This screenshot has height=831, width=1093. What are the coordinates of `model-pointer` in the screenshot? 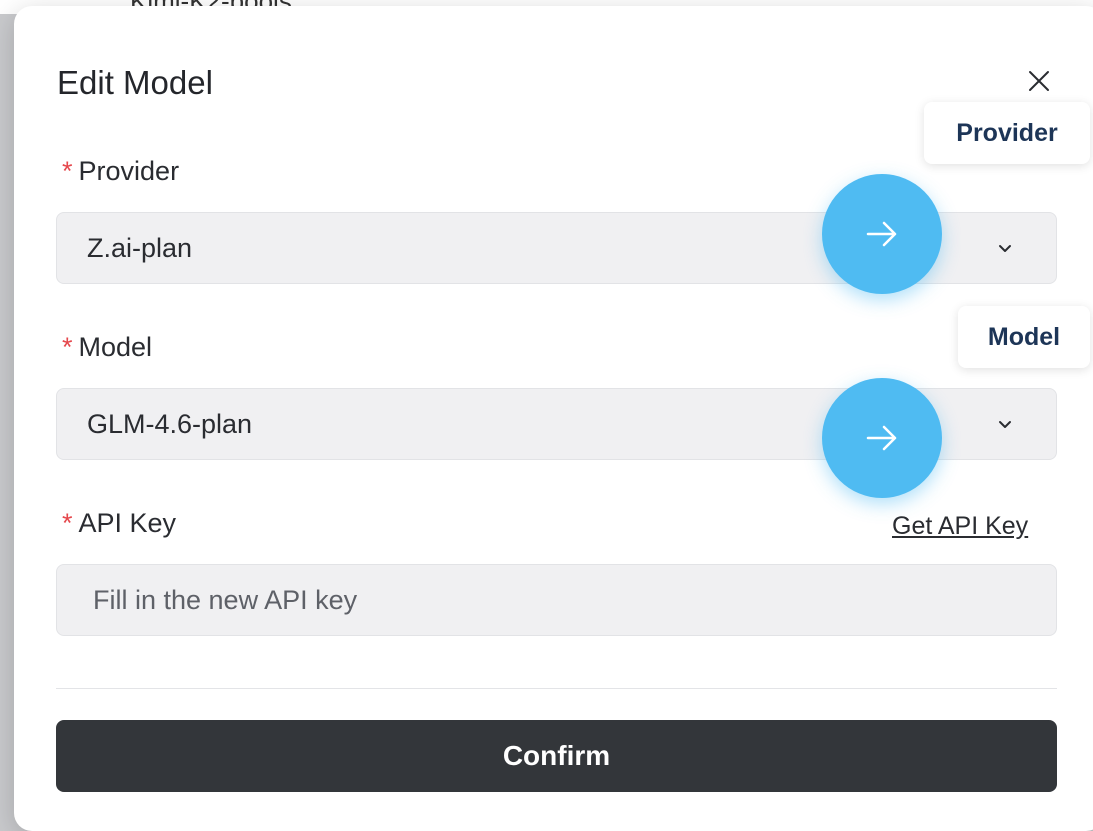 It's located at (882, 438).